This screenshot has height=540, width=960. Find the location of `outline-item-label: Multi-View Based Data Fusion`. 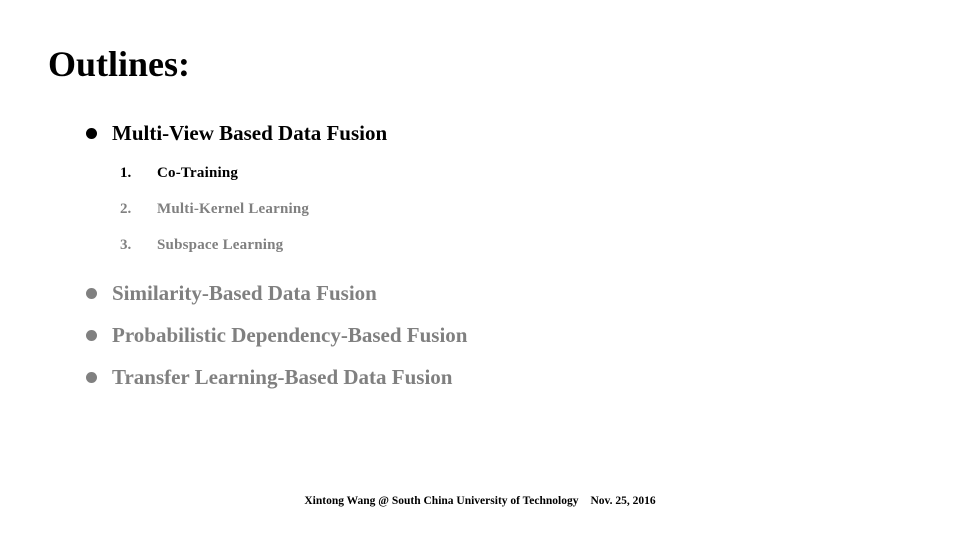

outline-item-label: Multi-View Based Data Fusion is located at coordinates (250, 133).